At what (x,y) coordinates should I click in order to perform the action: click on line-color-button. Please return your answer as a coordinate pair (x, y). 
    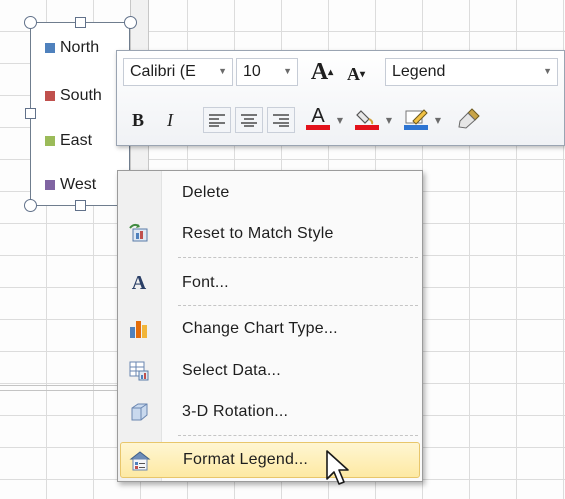
    Looking at the image, I should click on (416, 118).